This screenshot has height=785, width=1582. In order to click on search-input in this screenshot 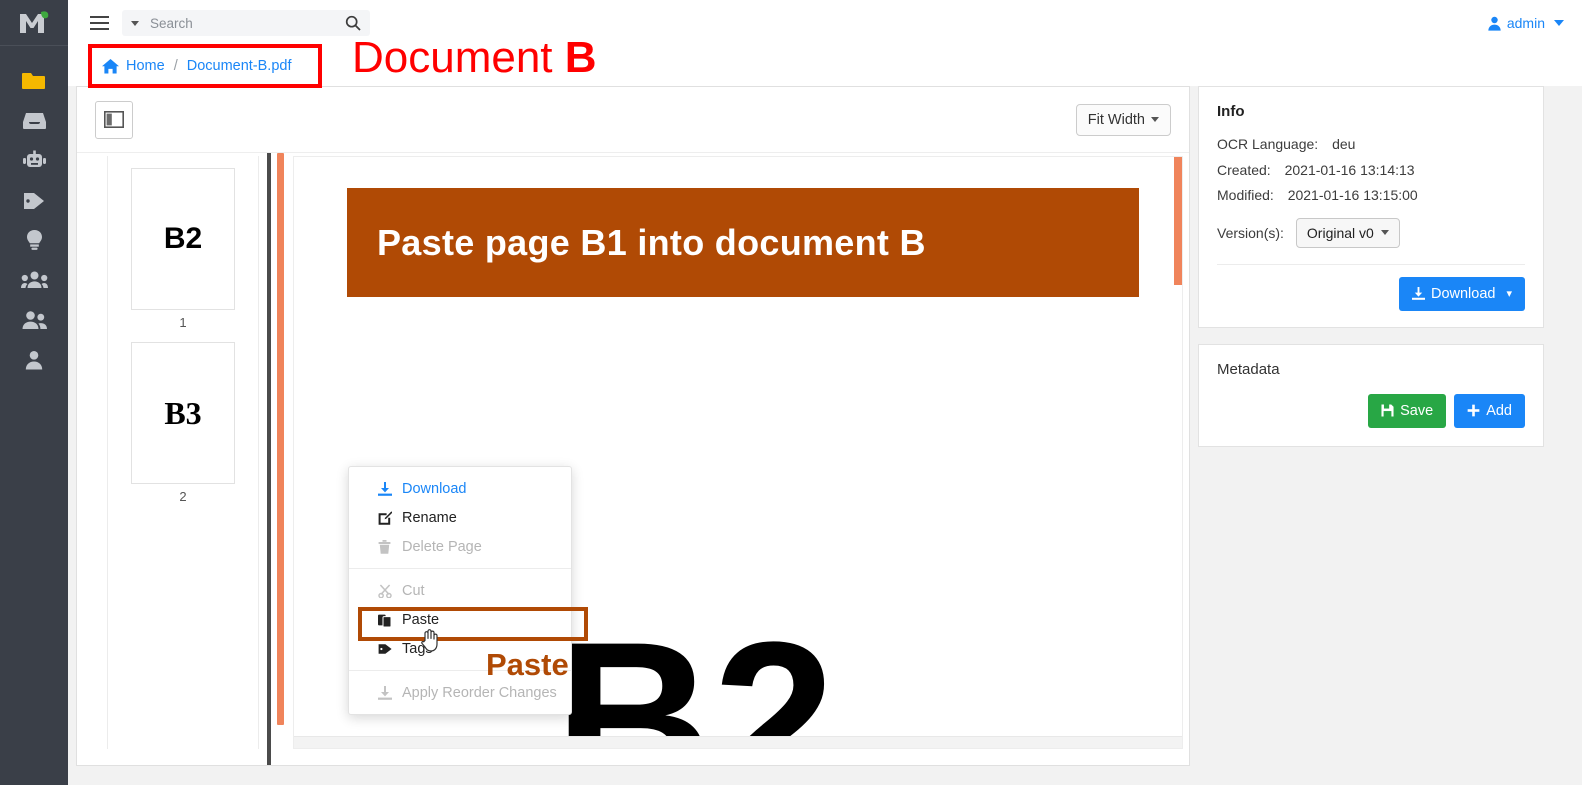, I will do `click(247, 23)`.